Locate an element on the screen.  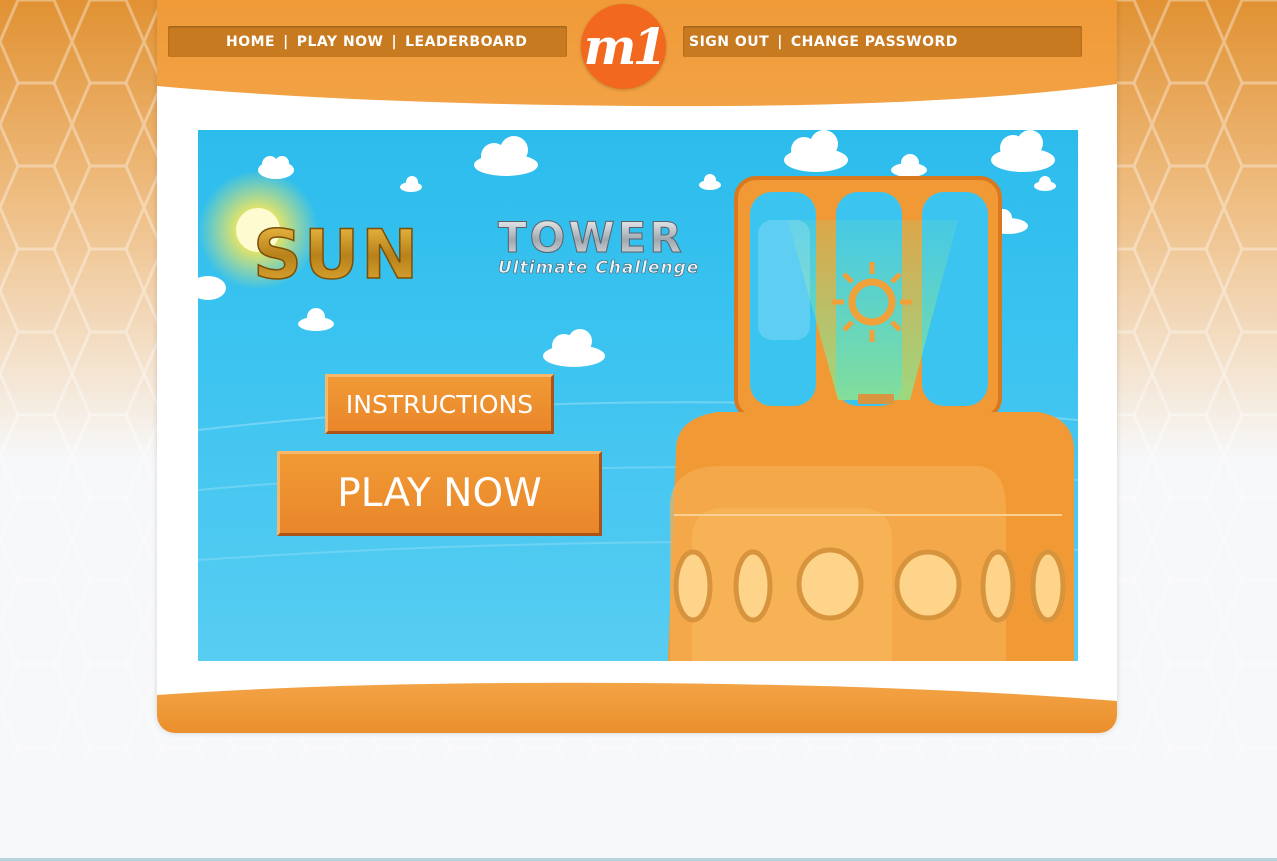
primary-nav-bar: HOME | PLAY NOW | LEADERBOARD is located at coordinates (367, 41).